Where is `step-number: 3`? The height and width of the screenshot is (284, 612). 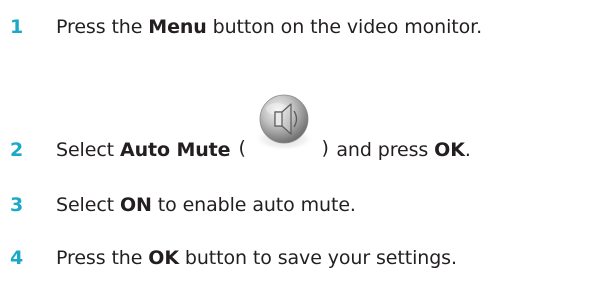 step-number: 3 is located at coordinates (17, 205).